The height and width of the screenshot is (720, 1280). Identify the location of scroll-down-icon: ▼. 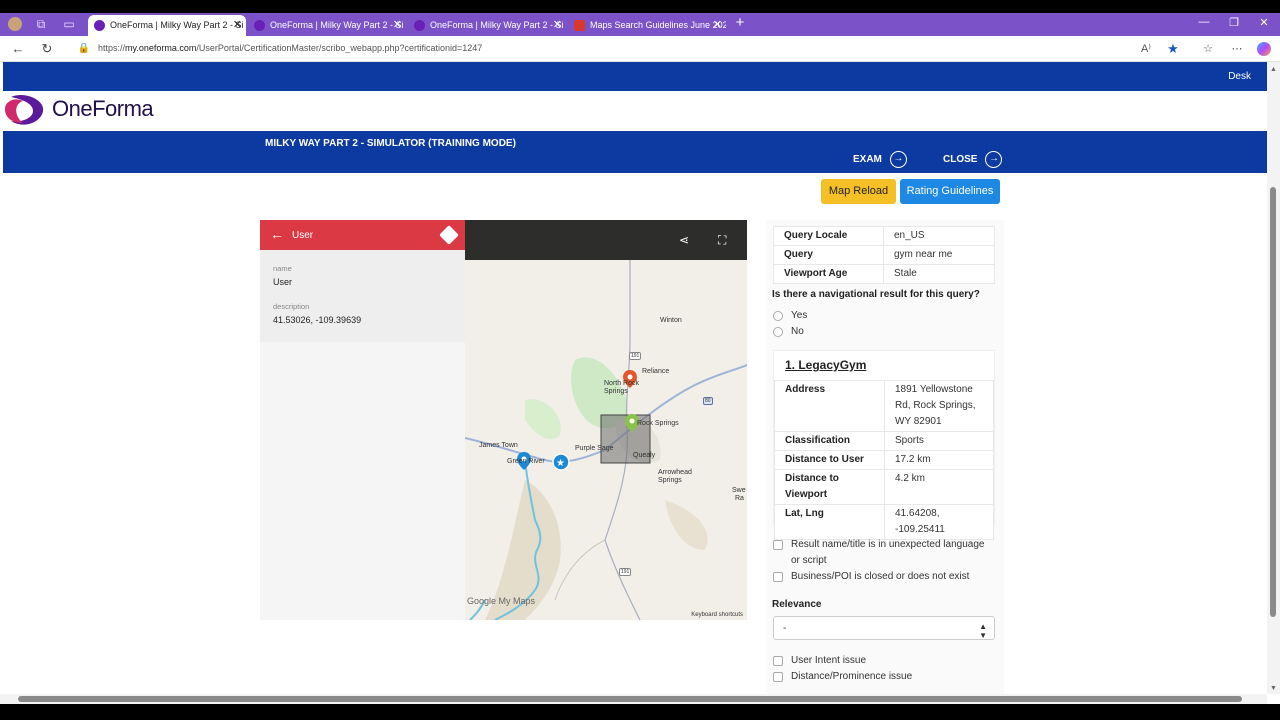
(1273, 688).